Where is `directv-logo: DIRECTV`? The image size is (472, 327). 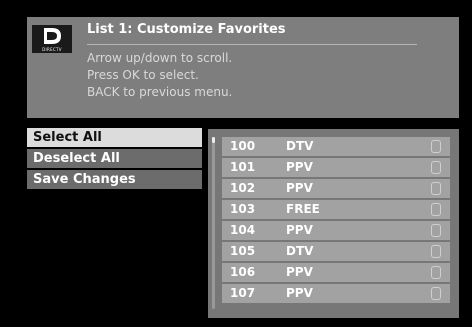
directv-logo: DIRECTV is located at coordinates (52, 39).